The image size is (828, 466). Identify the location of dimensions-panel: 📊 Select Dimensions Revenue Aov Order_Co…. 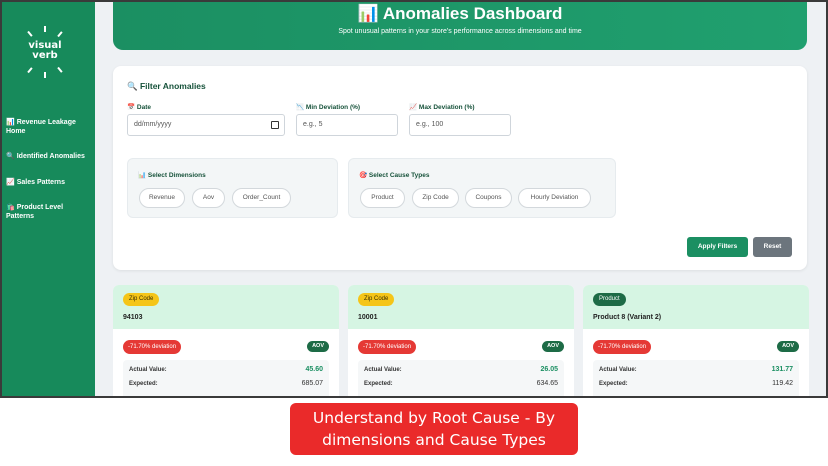
(232, 188).